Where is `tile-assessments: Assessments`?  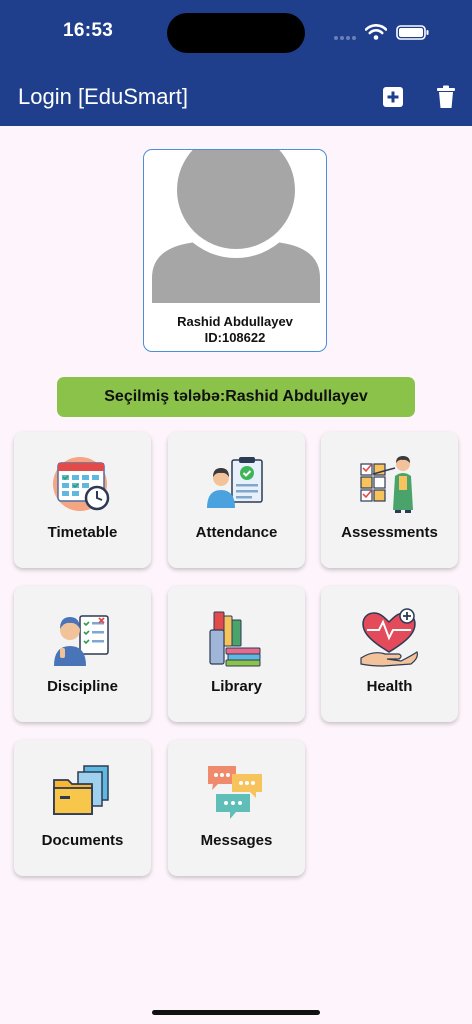 tile-assessments: Assessments is located at coordinates (389, 500).